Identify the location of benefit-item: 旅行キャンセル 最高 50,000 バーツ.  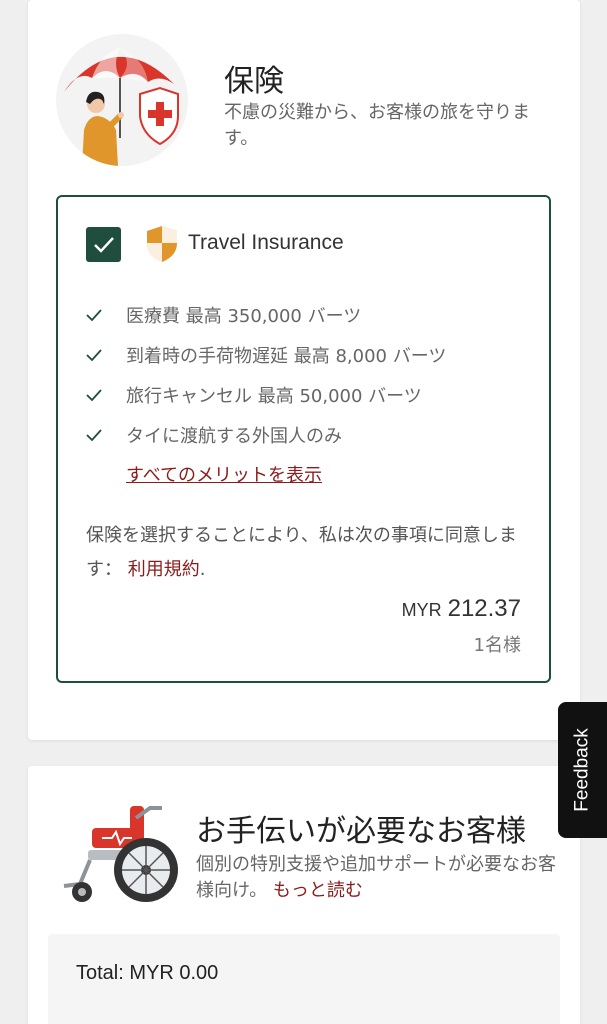
(311, 395).